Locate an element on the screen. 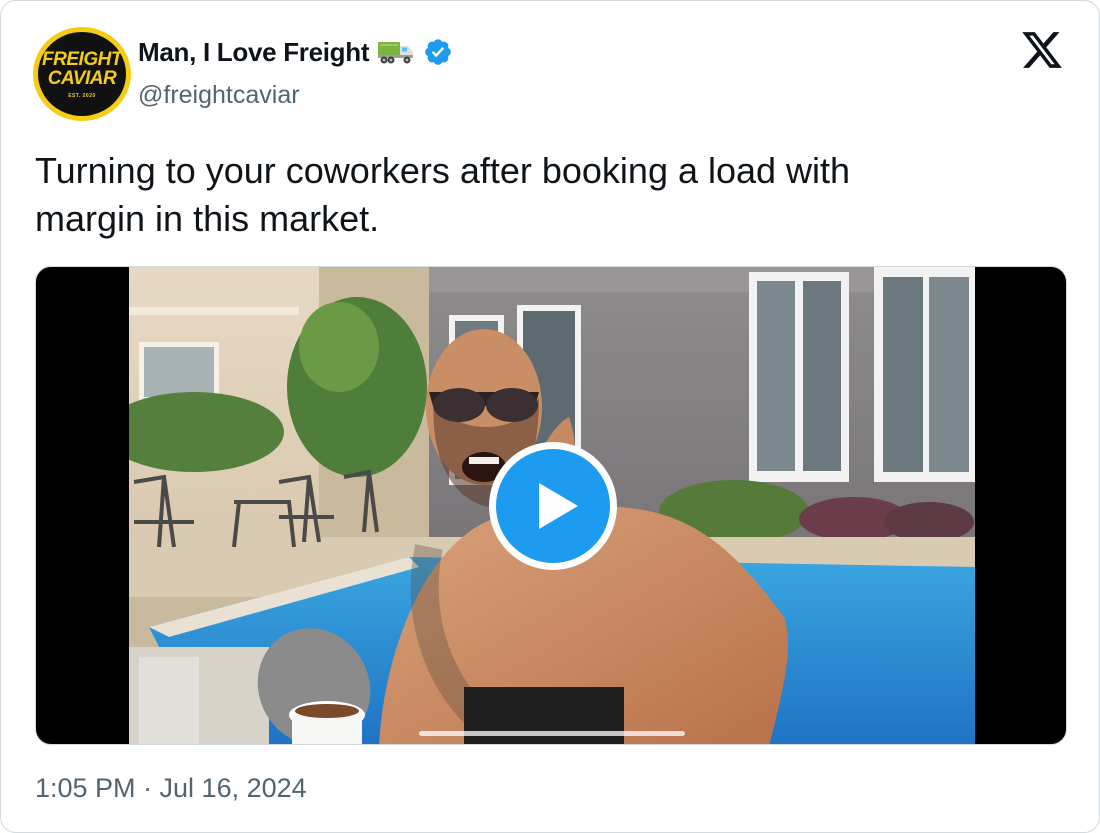  avatar-logo: FREIGHT CAVIAR EST. 2020 is located at coordinates (82, 74).